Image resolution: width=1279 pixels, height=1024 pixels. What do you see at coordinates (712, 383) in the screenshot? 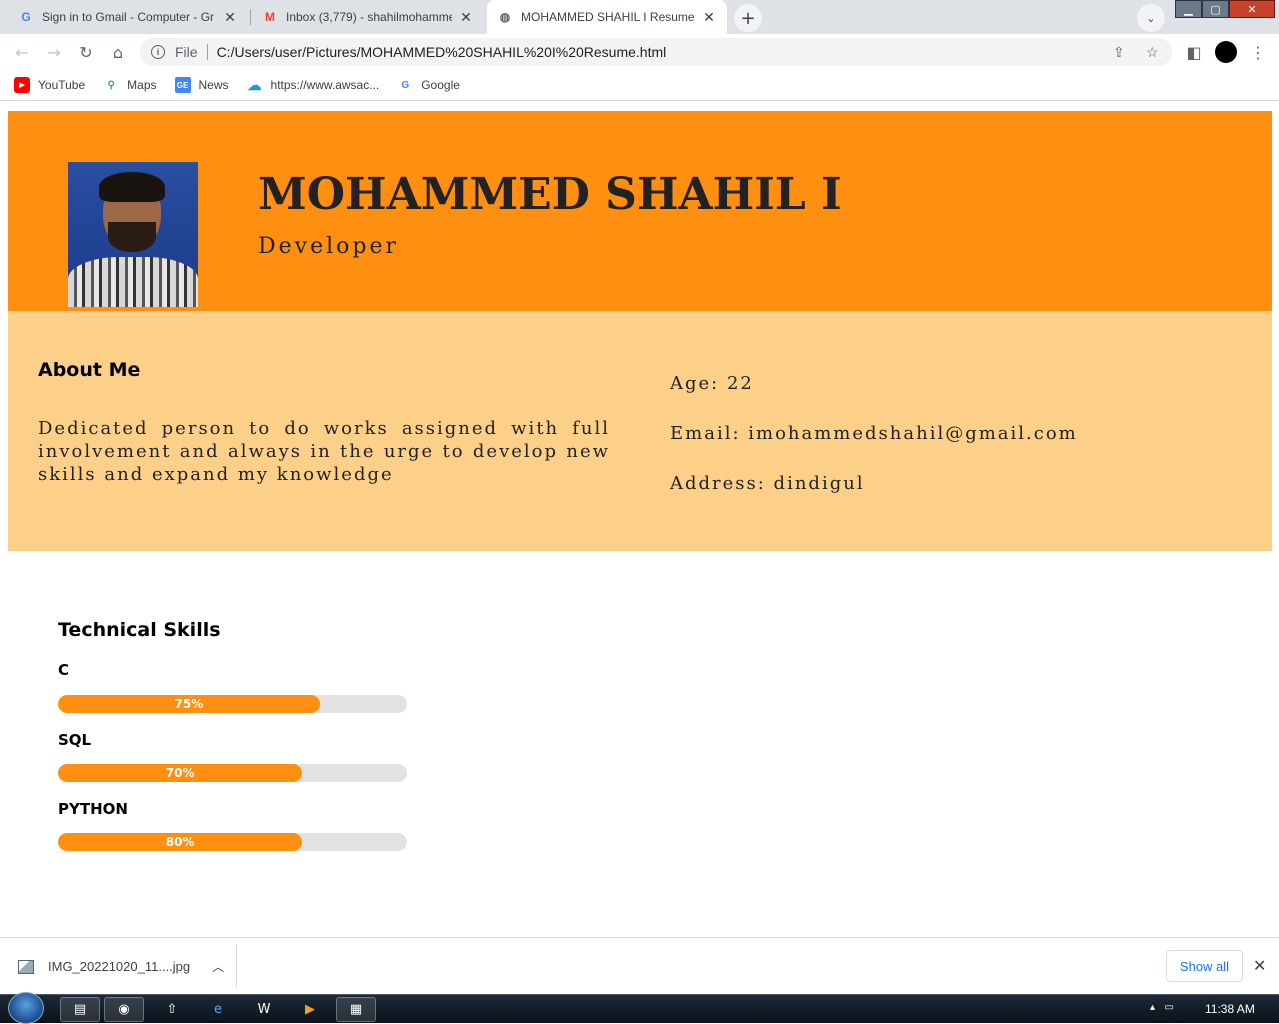
I see `age-line: Age: 22` at bounding box center [712, 383].